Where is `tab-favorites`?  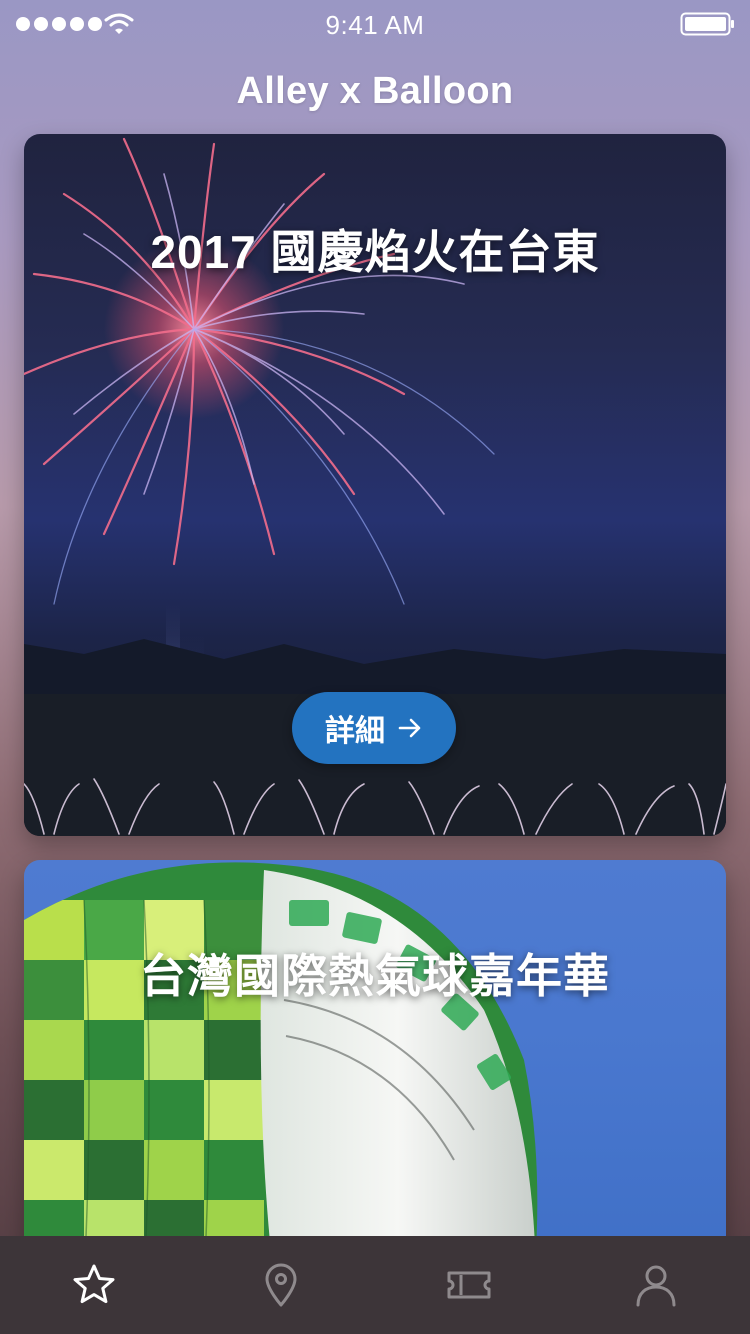 tab-favorites is located at coordinates (94, 1285).